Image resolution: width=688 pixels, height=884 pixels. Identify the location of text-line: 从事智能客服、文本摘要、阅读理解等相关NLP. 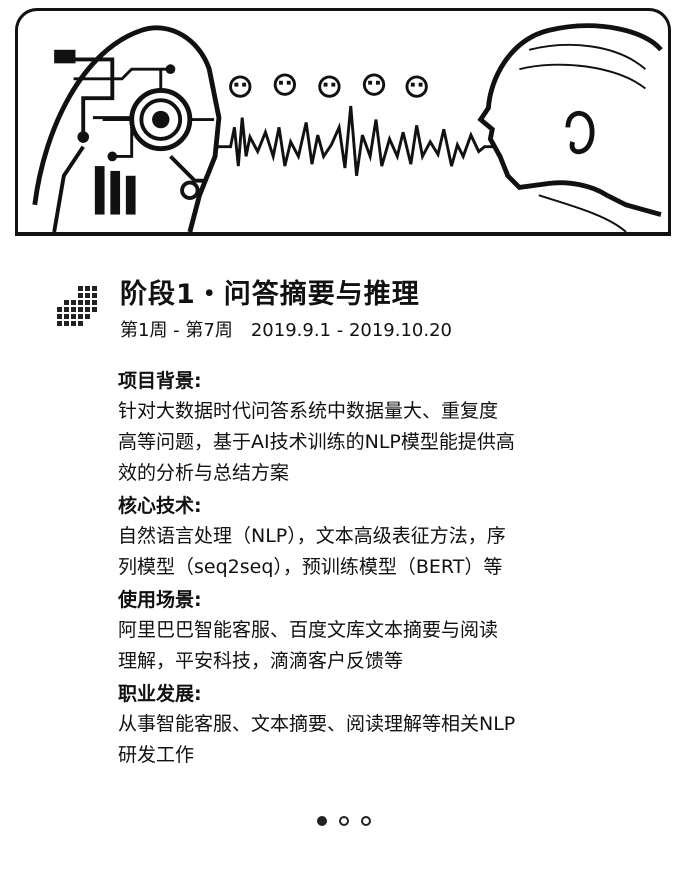
(317, 724).